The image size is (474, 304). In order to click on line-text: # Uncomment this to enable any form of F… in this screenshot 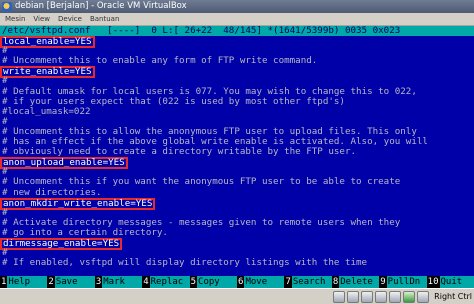, I will do `click(160, 61)`.